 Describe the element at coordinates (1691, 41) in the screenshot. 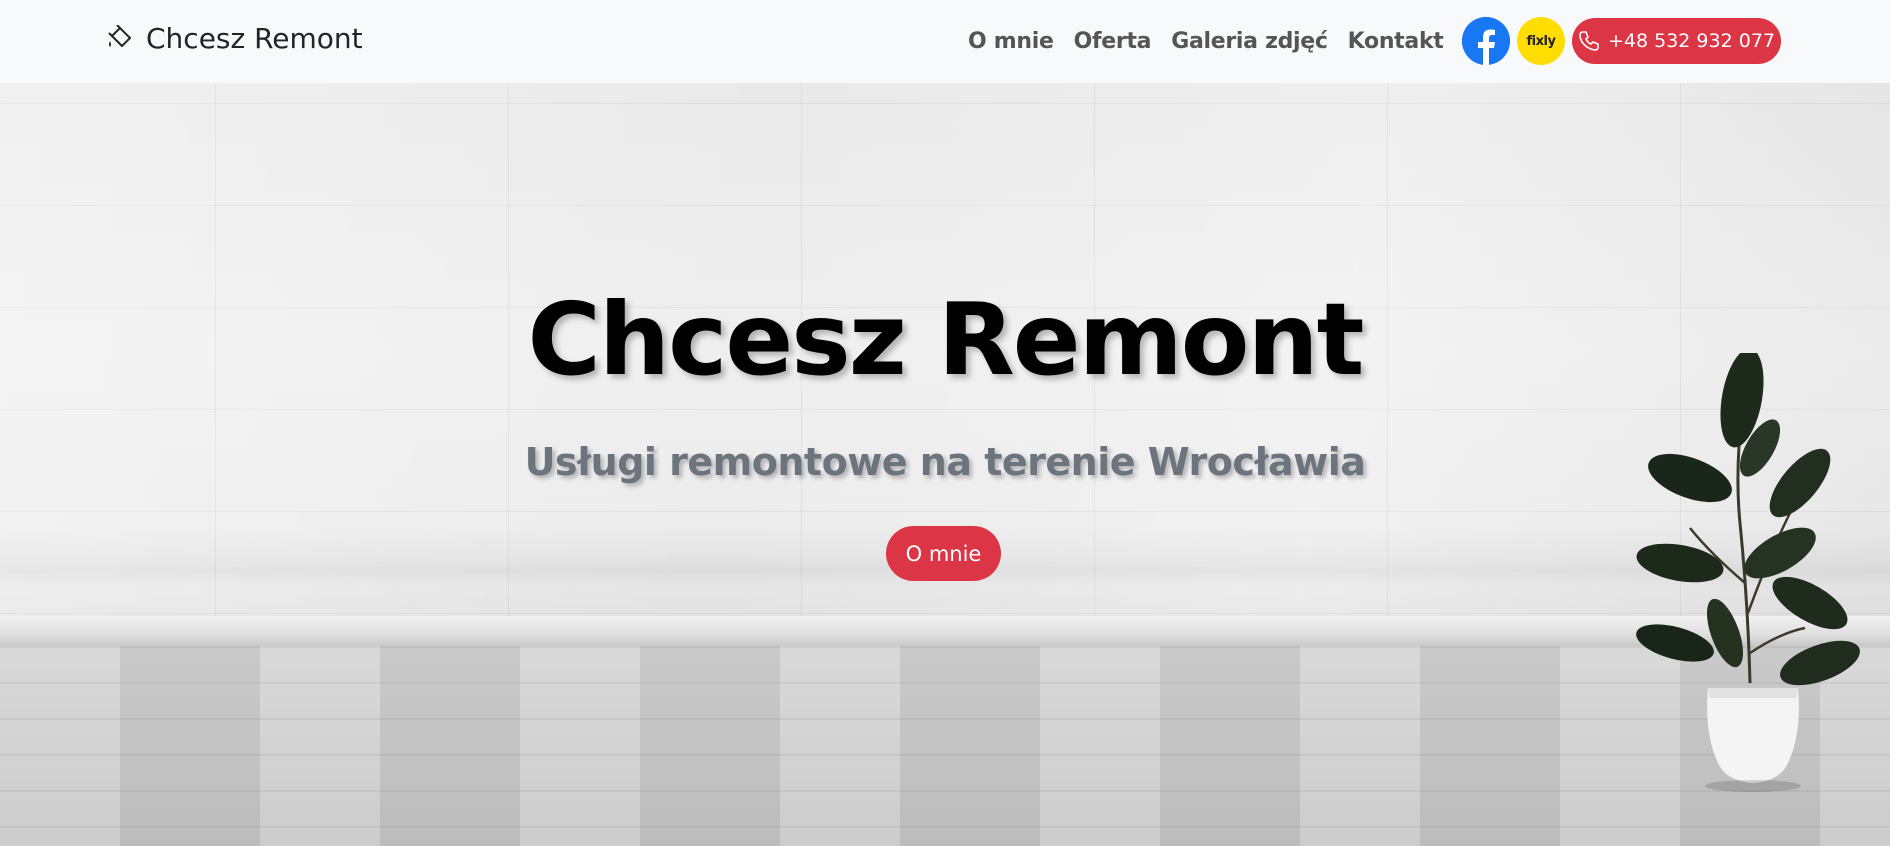

I see `phone-number: +48 532 932 077` at that location.